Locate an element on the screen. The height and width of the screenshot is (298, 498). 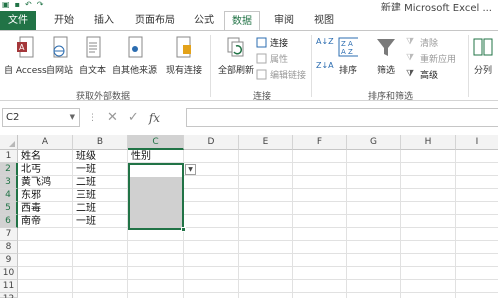
column-header: F is located at coordinates (320, 142).